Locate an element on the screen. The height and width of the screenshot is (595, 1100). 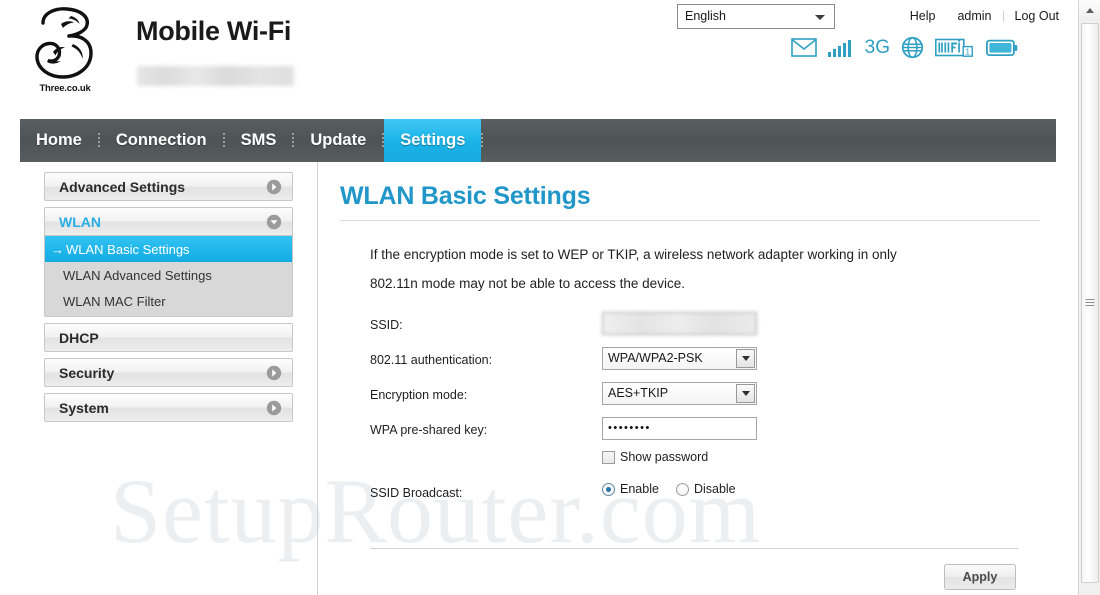
encryption-select: AES+TKIP is located at coordinates (679, 393).